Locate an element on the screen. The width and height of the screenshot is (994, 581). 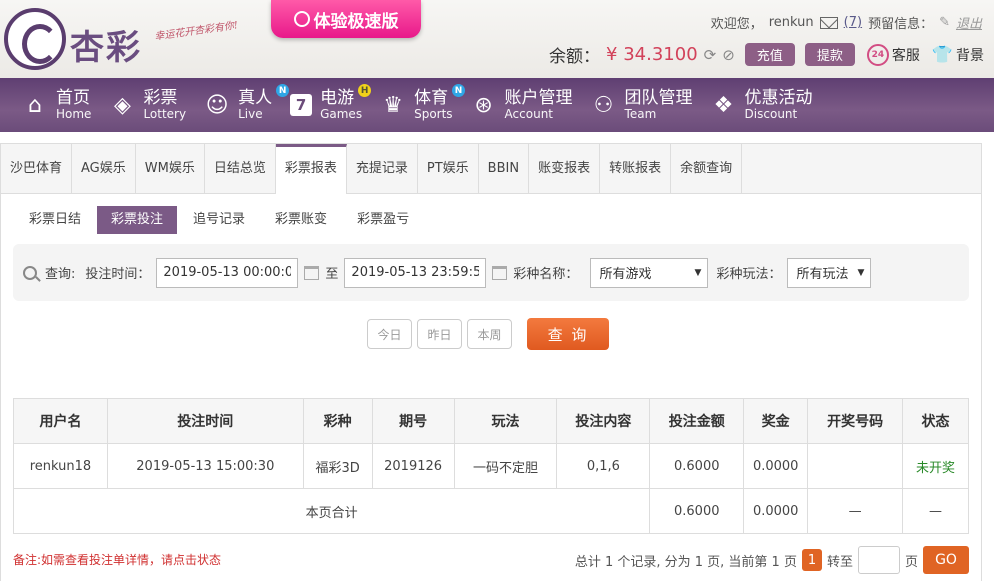
nav-label: 彩票 is located at coordinates (160, 98).